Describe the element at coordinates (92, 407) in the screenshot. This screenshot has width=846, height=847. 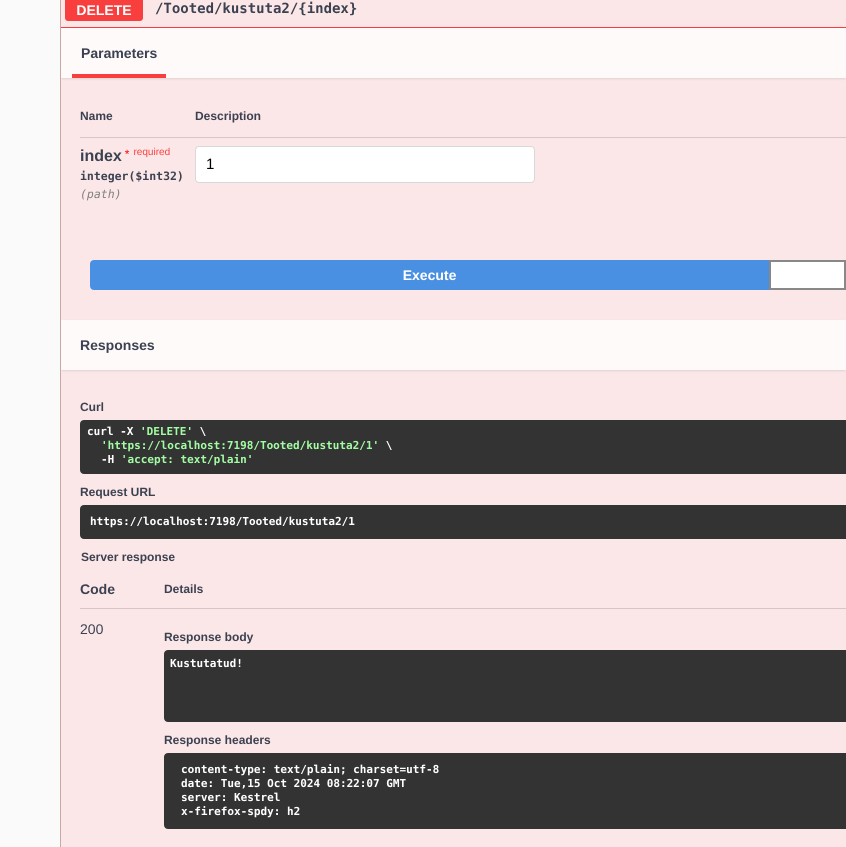
I see `curl-label: Curl` at that location.